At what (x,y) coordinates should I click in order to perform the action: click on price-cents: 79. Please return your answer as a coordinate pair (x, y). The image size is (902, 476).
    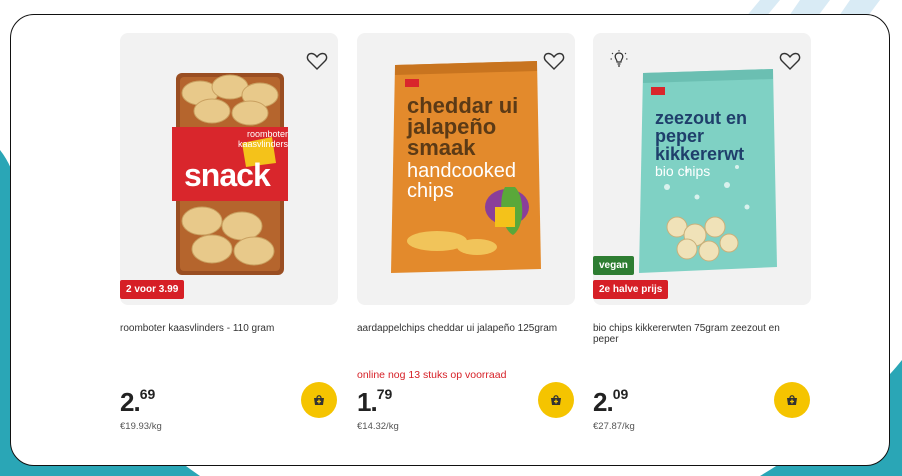
    Looking at the image, I should click on (384, 394).